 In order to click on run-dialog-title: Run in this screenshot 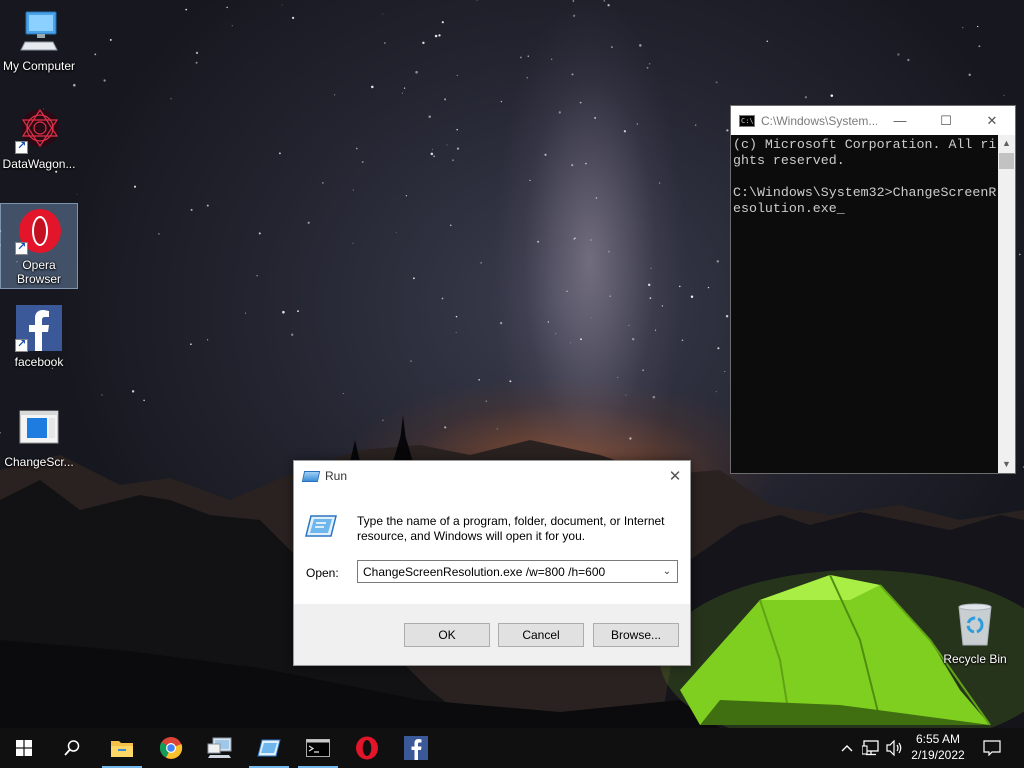, I will do `click(336, 476)`.